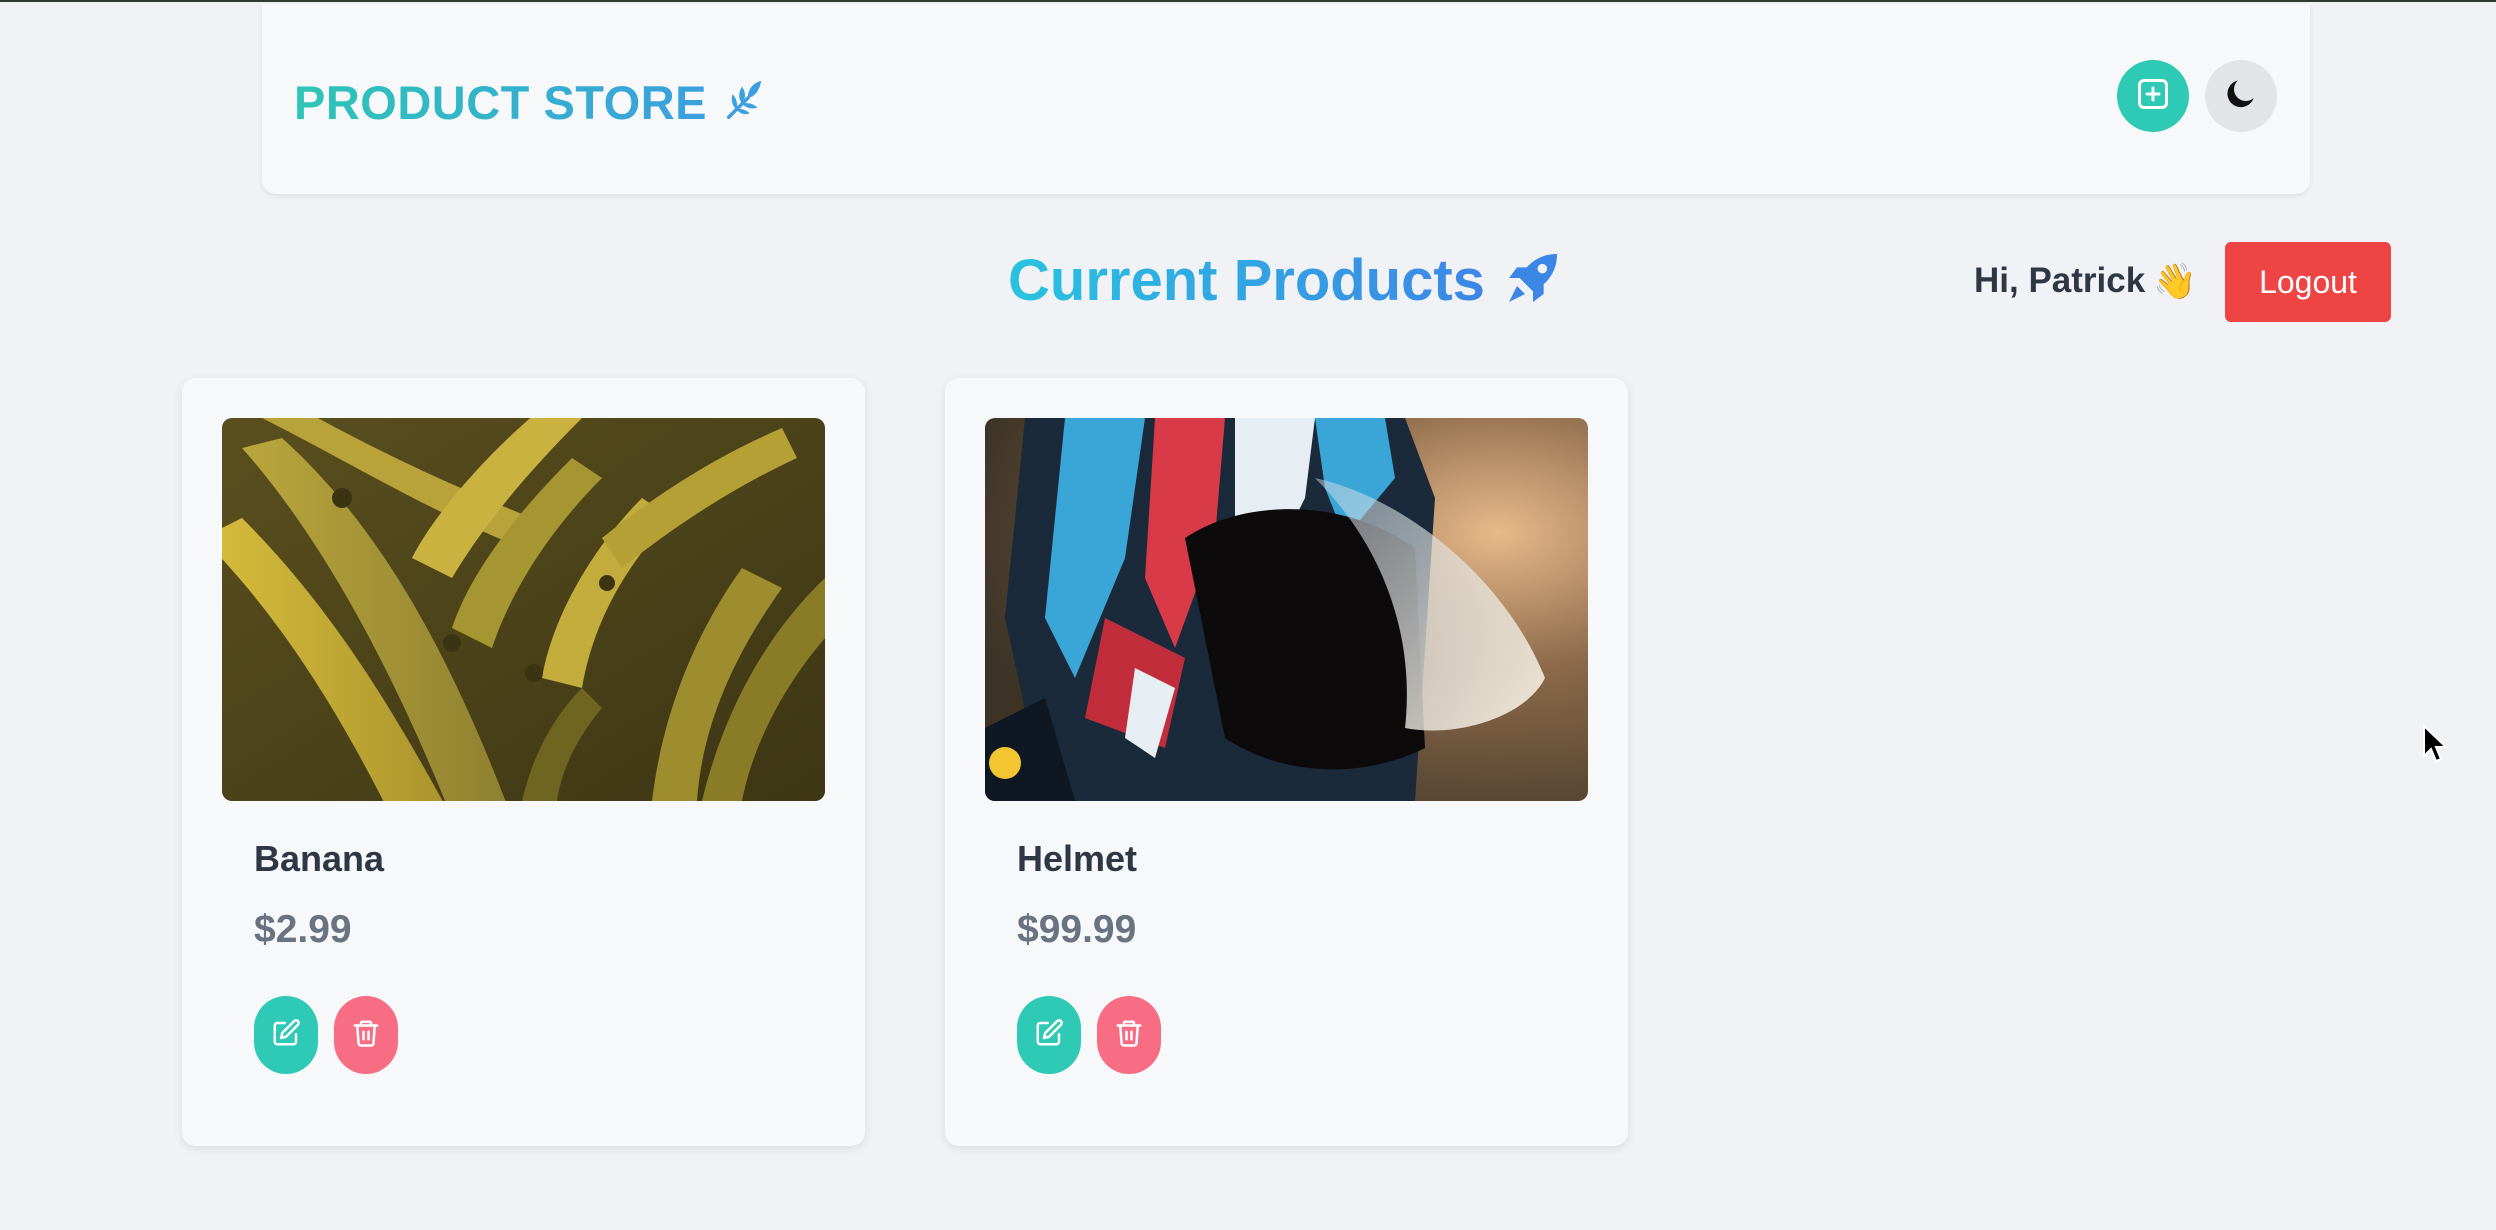 This screenshot has width=2496, height=1230. I want to click on top-border-line, so click(1248, 1).